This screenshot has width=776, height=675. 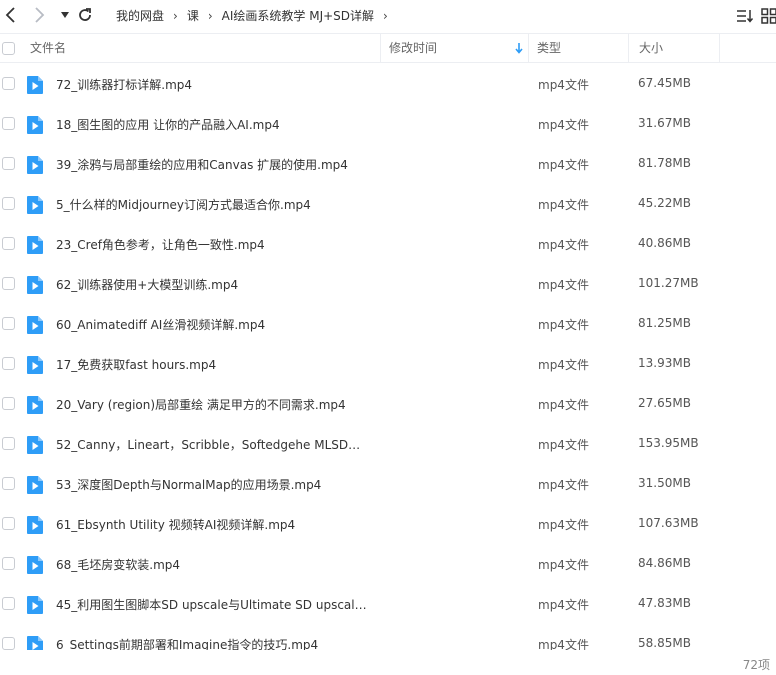 I want to click on sort-descending-icon, so click(x=519, y=49).